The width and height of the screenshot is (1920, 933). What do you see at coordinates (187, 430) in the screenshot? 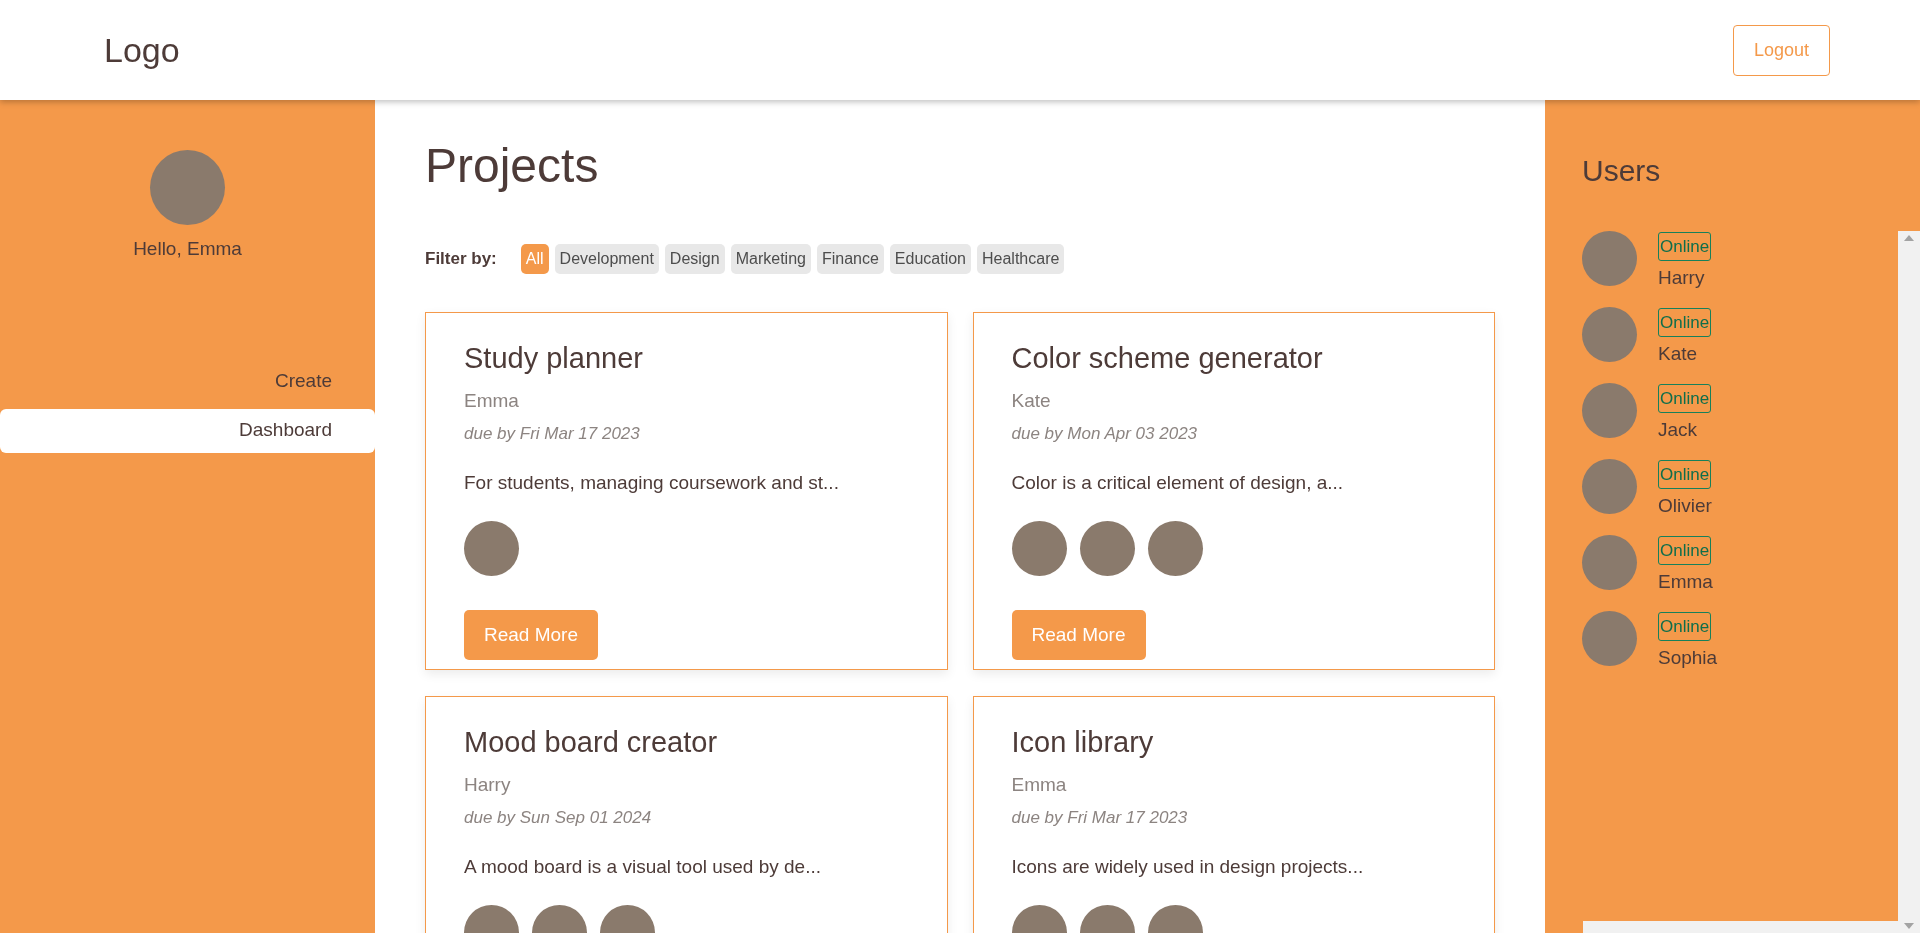
I see `nav-link: Dashboard` at bounding box center [187, 430].